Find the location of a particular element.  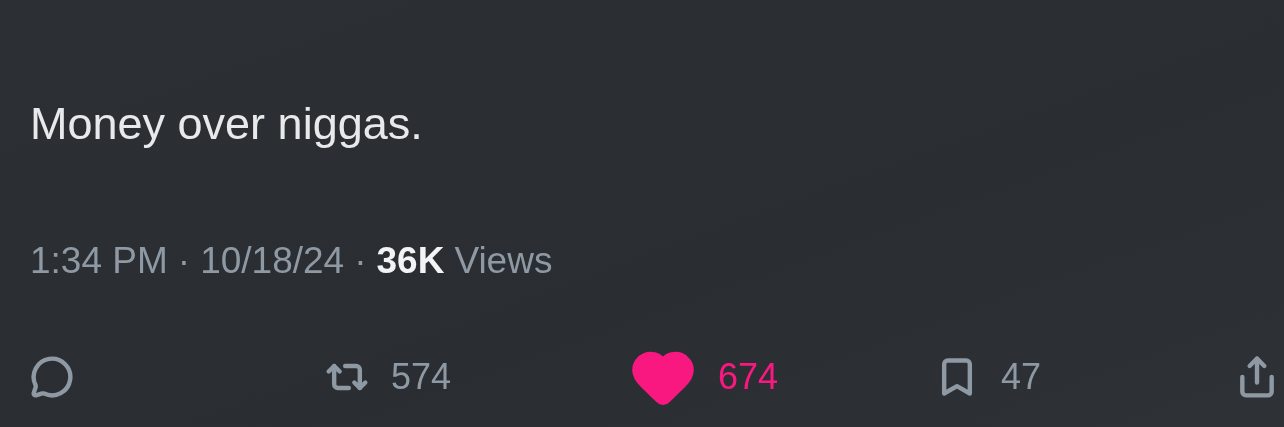

like-count: 674 is located at coordinates (748, 377).